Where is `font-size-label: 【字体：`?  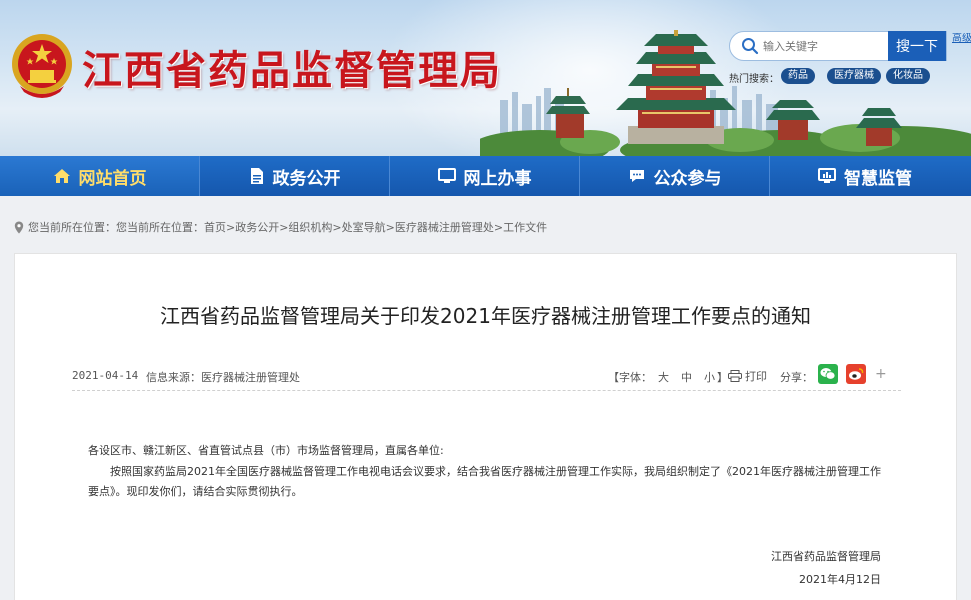
font-size-label: 【字体： is located at coordinates (630, 377).